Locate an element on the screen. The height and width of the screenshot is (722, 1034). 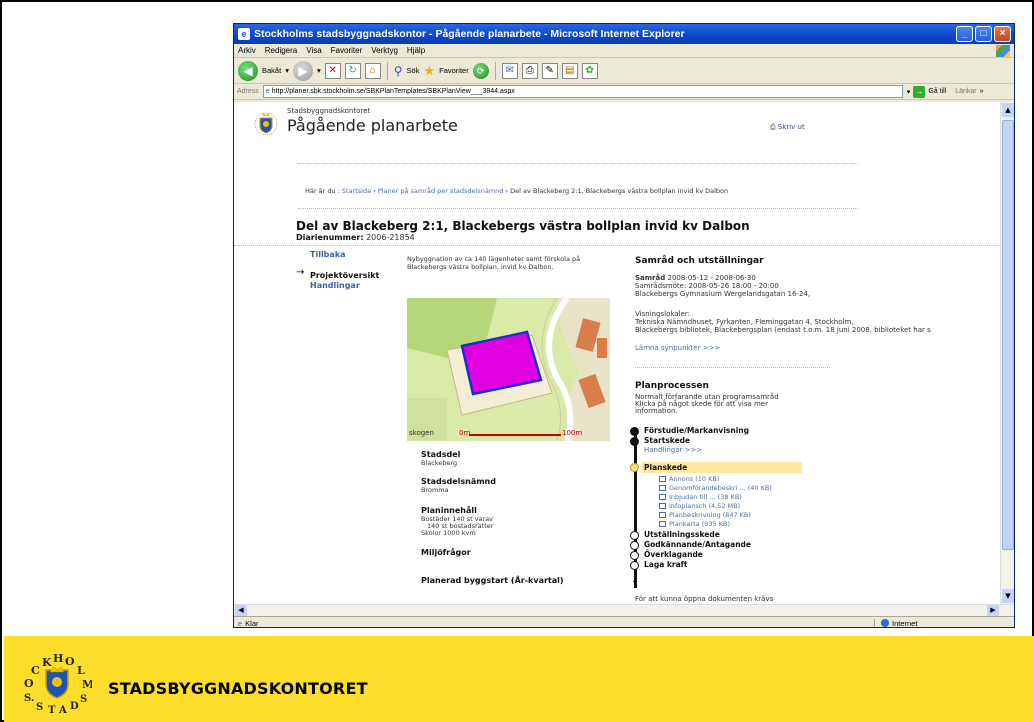
byggstart-label: Planerad byggstart (År-kvartal) is located at coordinates (492, 580).